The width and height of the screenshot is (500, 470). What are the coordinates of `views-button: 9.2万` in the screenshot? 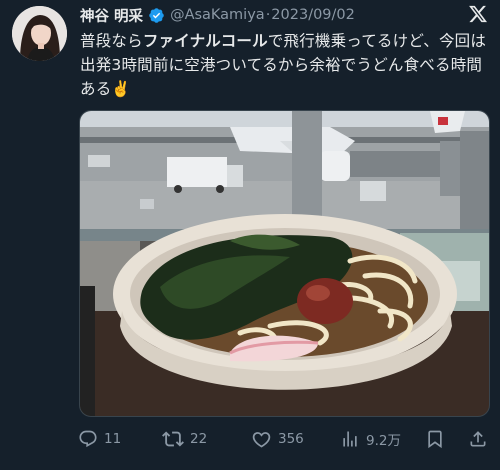 It's located at (370, 439).